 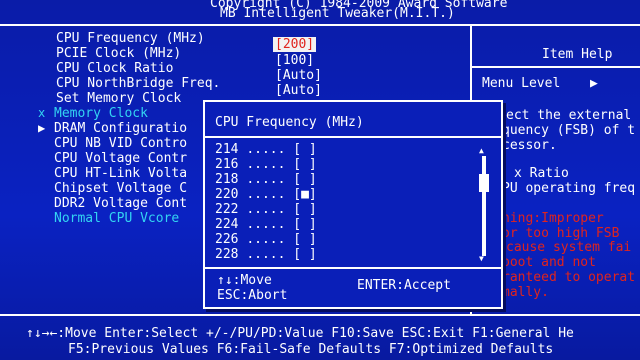 I want to click on setting-normal-cpu-vcore-label: Normal CPU Vcore, so click(x=117, y=218).